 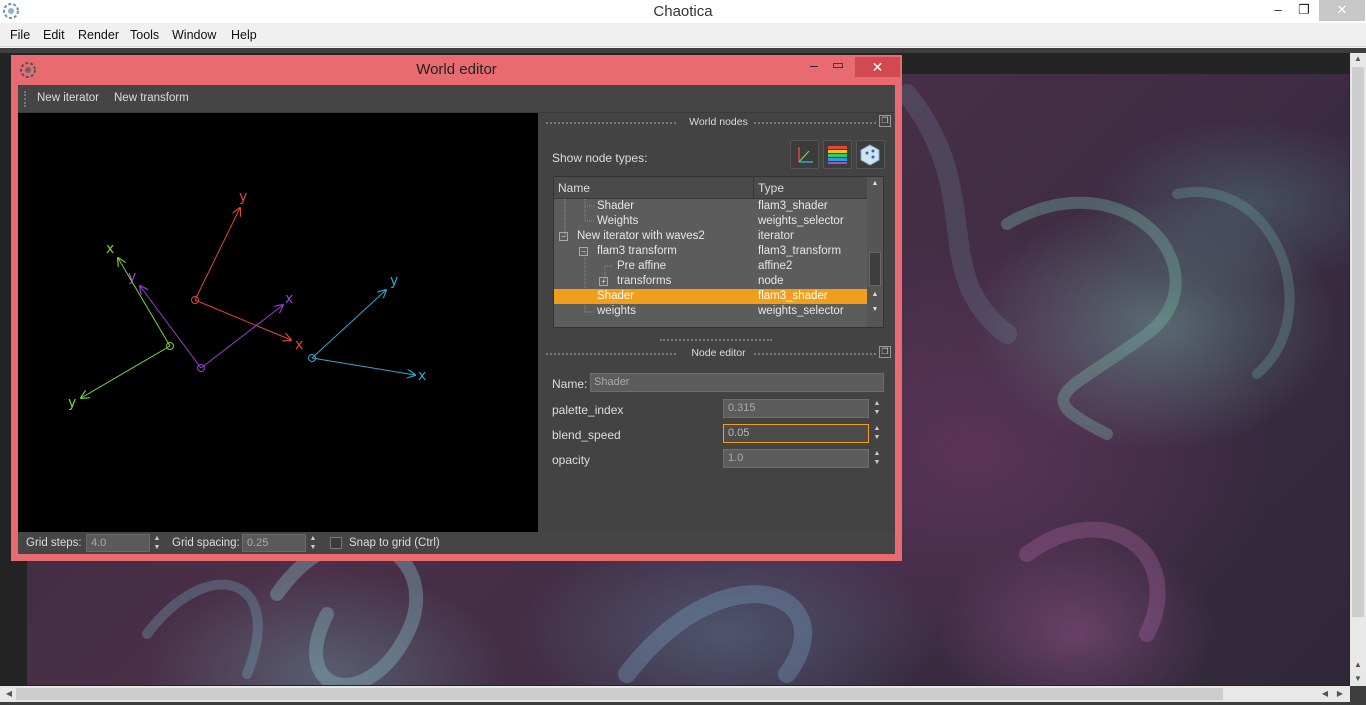 What do you see at coordinates (838, 67) in the screenshot?
I see `maximize-button: ▭` at bounding box center [838, 67].